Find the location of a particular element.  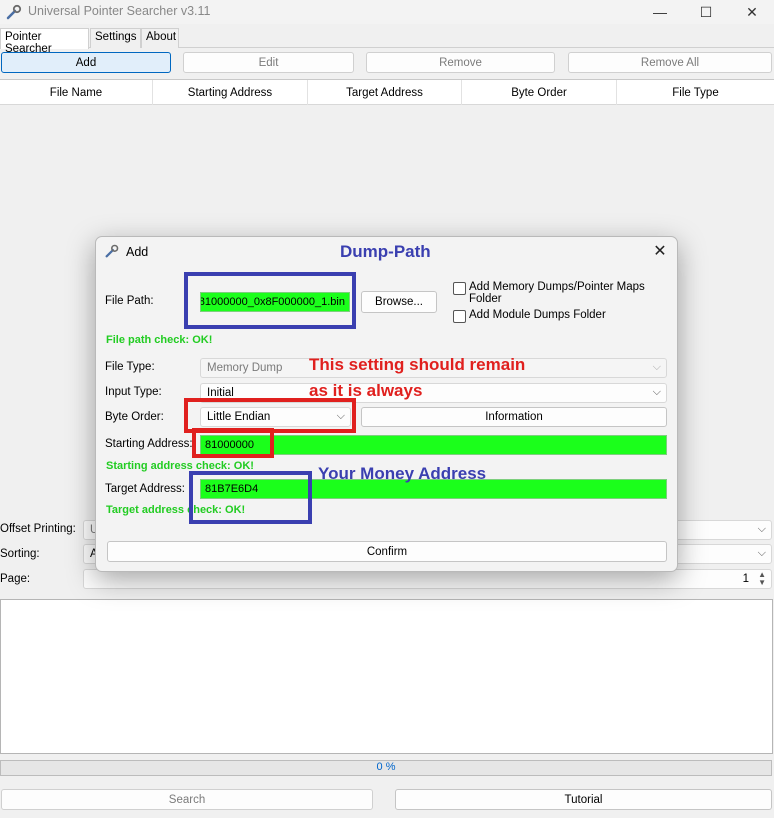

annotation-setting-line1: This setting should remain is located at coordinates (417, 364).